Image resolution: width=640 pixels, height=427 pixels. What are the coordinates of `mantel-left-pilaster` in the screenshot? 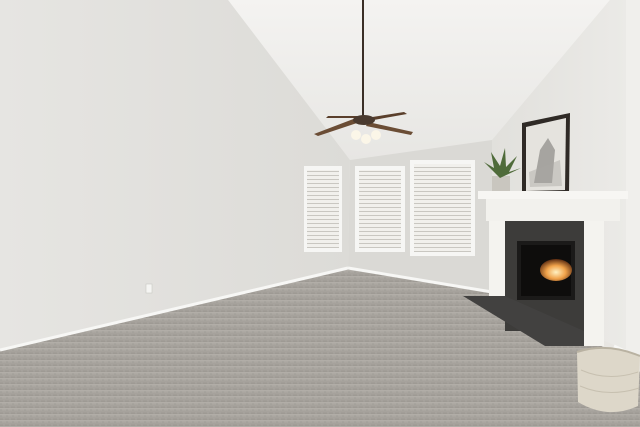 It's located at (497, 259).